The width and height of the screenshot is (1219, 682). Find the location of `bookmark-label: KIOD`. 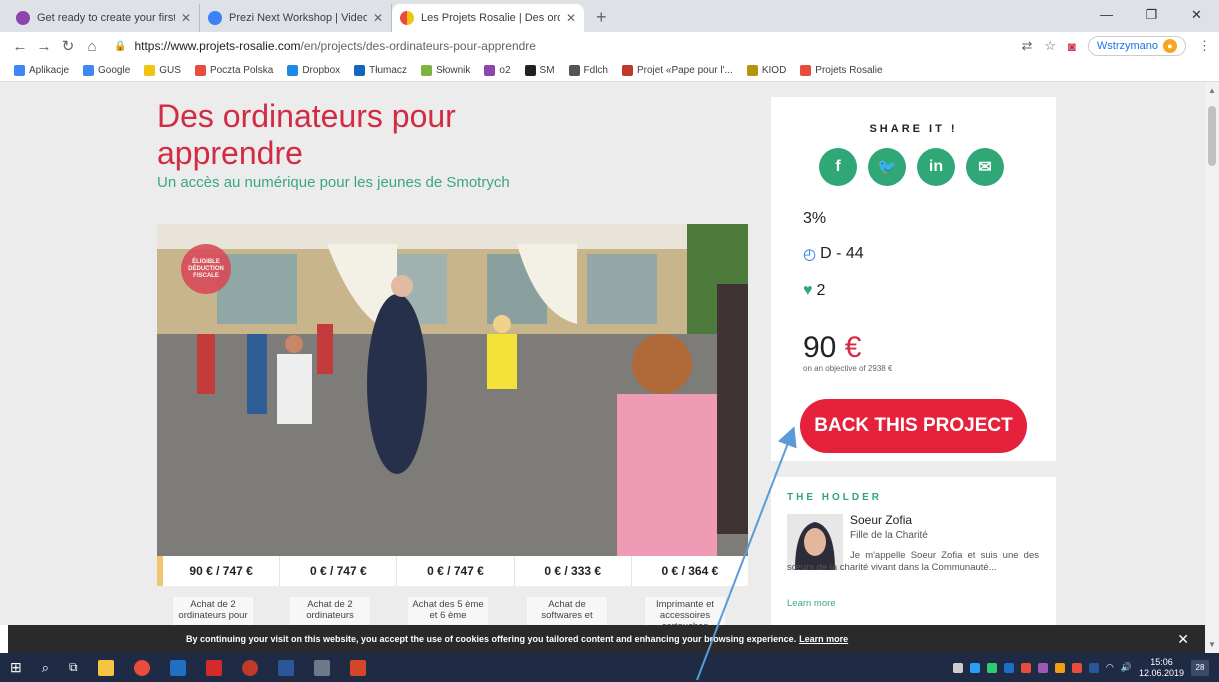

bookmark-label: KIOD is located at coordinates (774, 70).